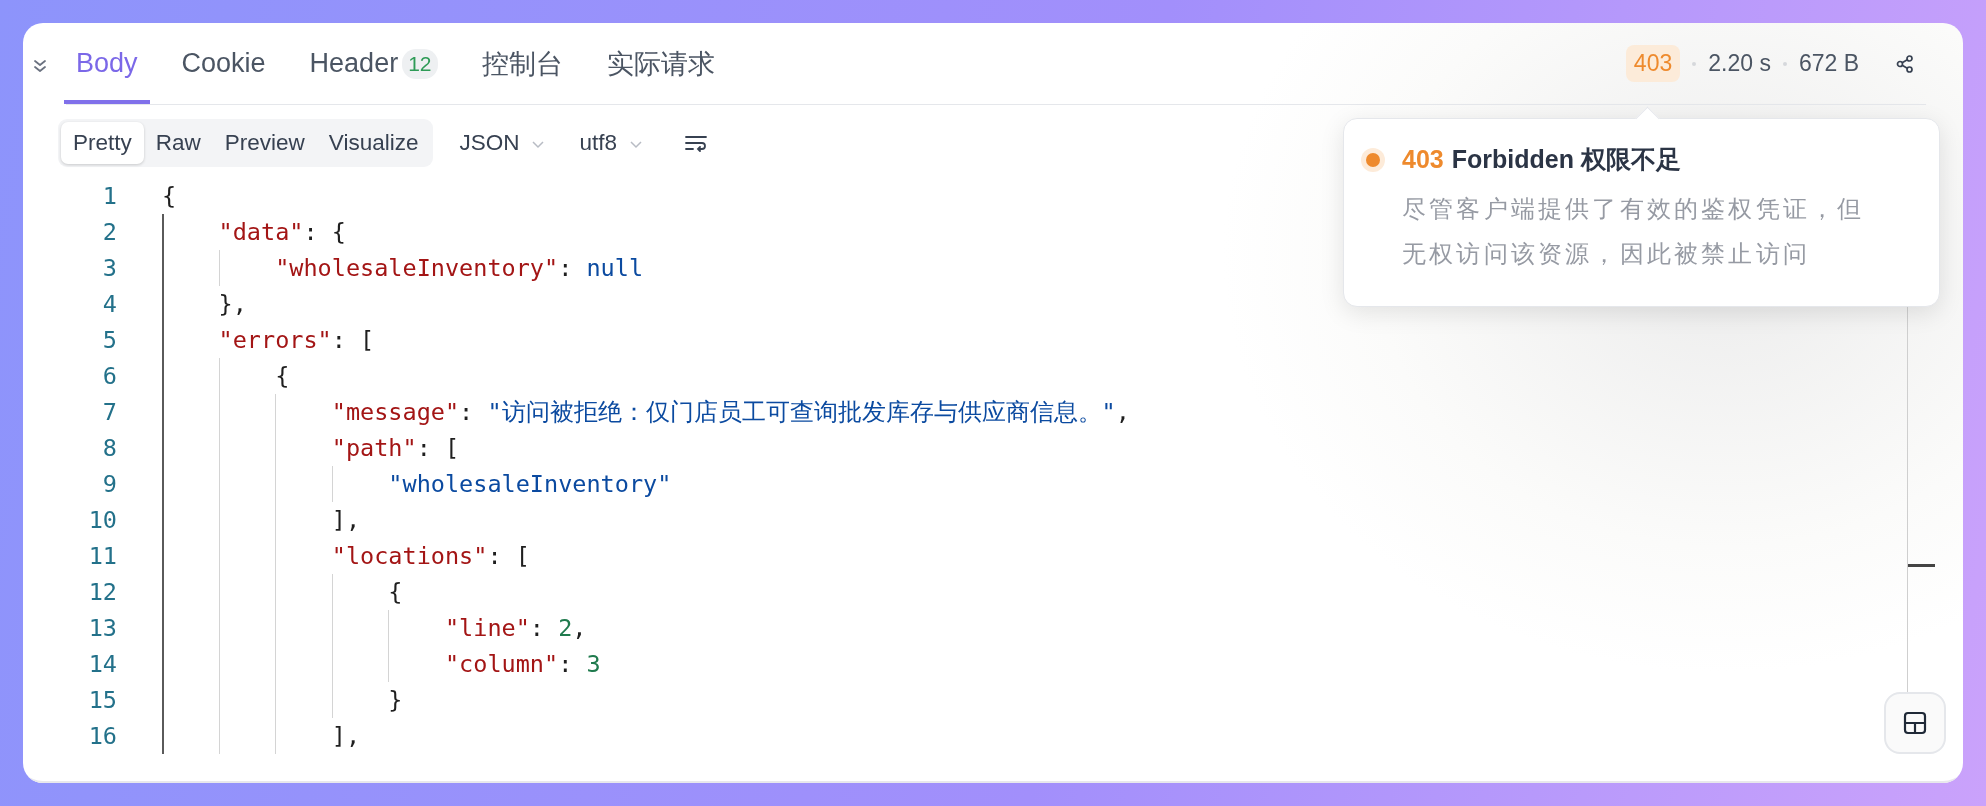 This screenshot has width=1986, height=806. Describe the element at coordinates (102, 143) in the screenshot. I see `view-mode-tab: Pretty` at that location.